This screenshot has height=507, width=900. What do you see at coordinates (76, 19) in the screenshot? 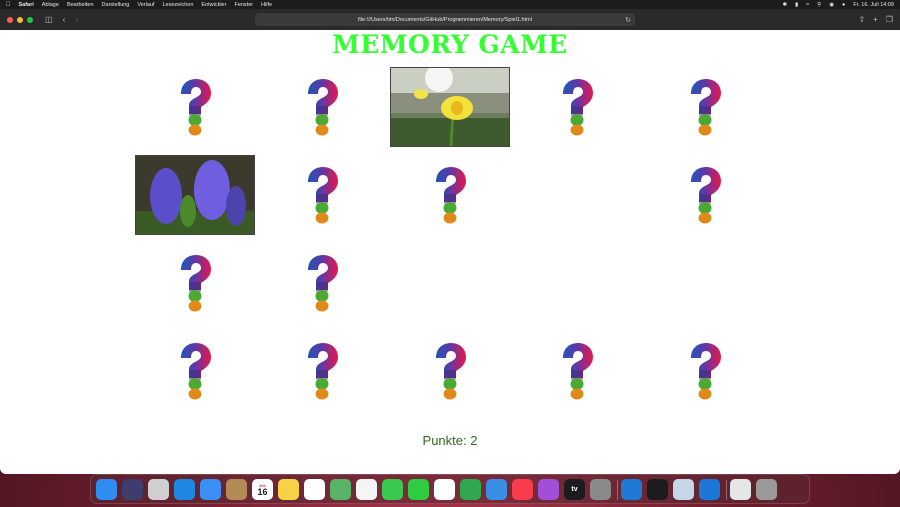
I see `forward-arrow-icon: ›` at bounding box center [76, 19].